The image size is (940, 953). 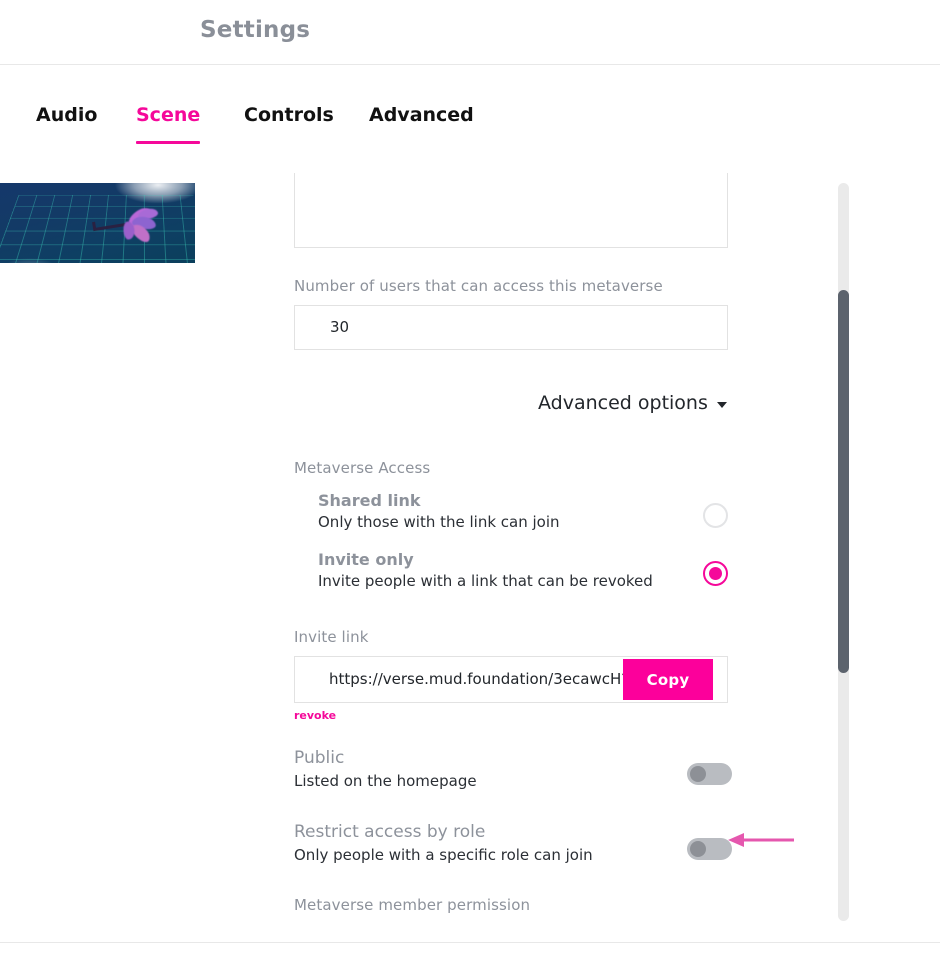 I want to click on tab-bar: Audio Scene Controls Advanced, so click(x=470, y=106).